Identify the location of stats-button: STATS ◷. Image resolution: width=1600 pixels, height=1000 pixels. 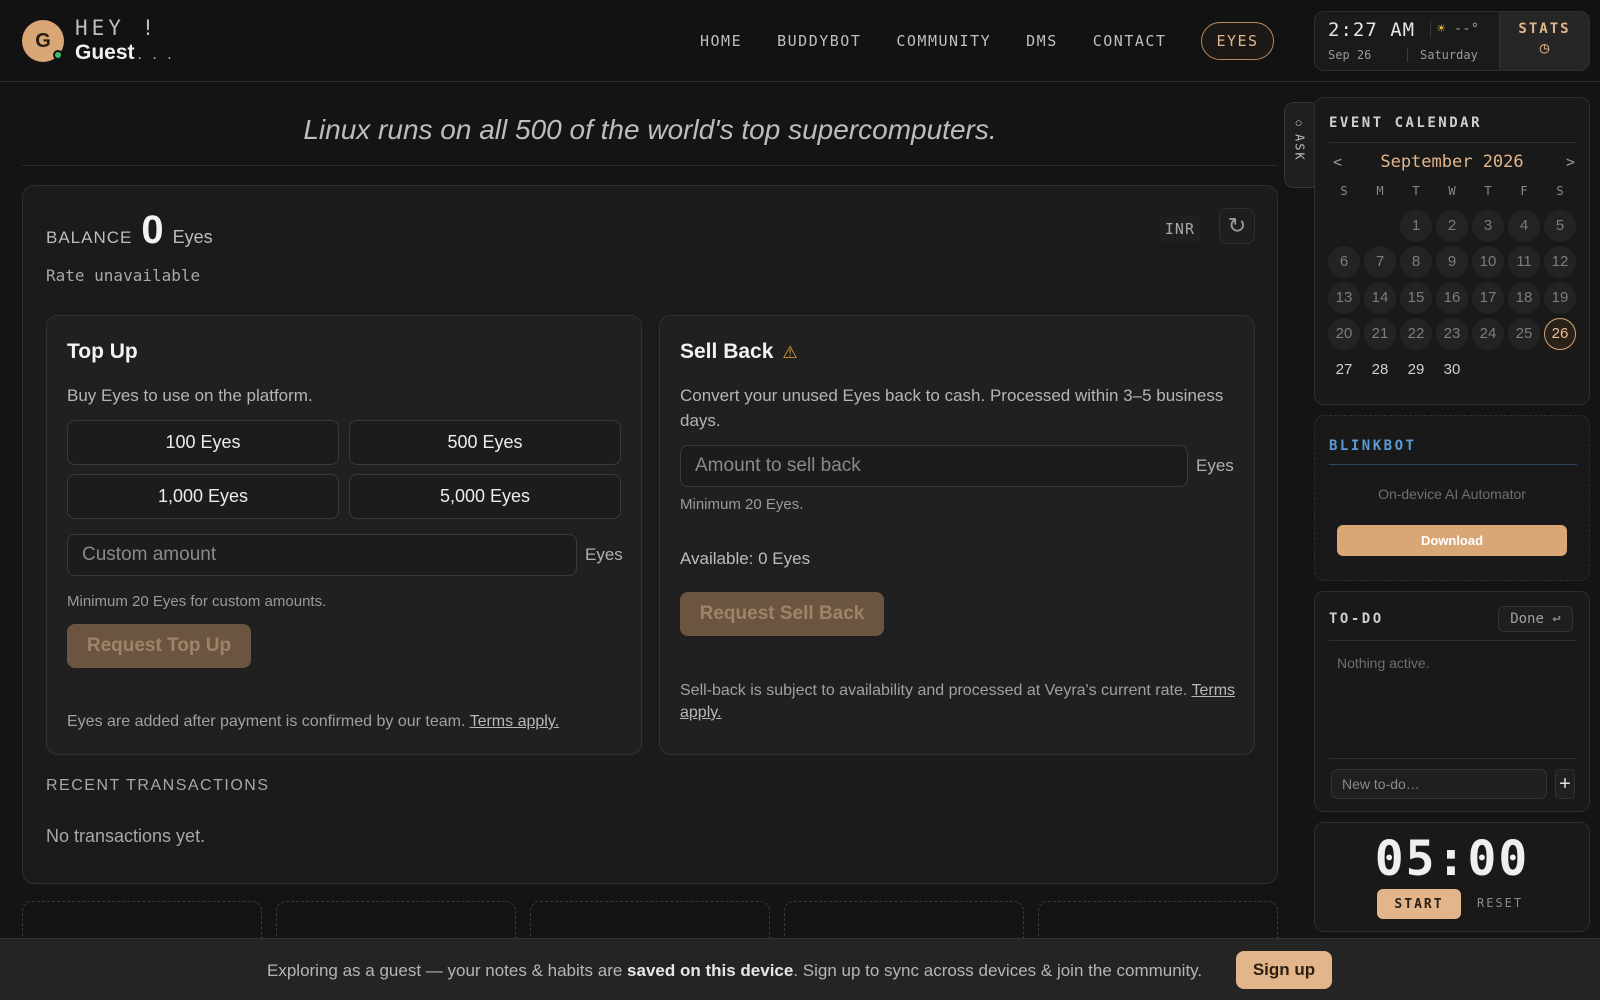
(1544, 41).